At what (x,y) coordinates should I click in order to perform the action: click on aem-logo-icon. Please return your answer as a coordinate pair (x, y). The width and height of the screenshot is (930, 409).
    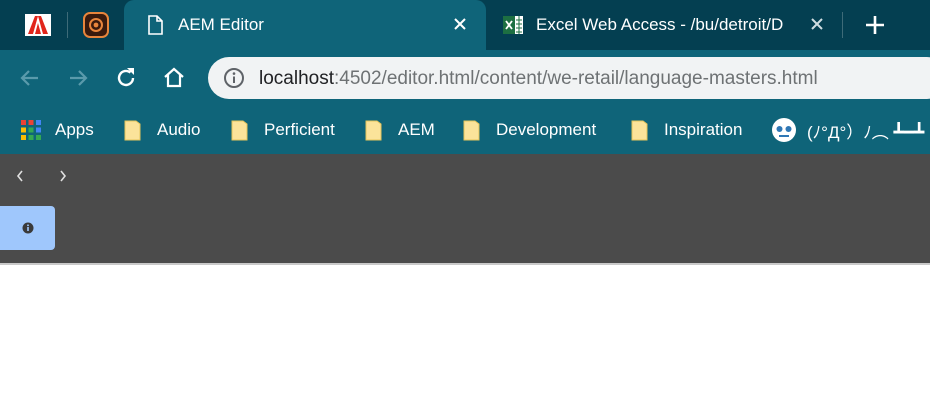
    Looking at the image, I should click on (96, 25).